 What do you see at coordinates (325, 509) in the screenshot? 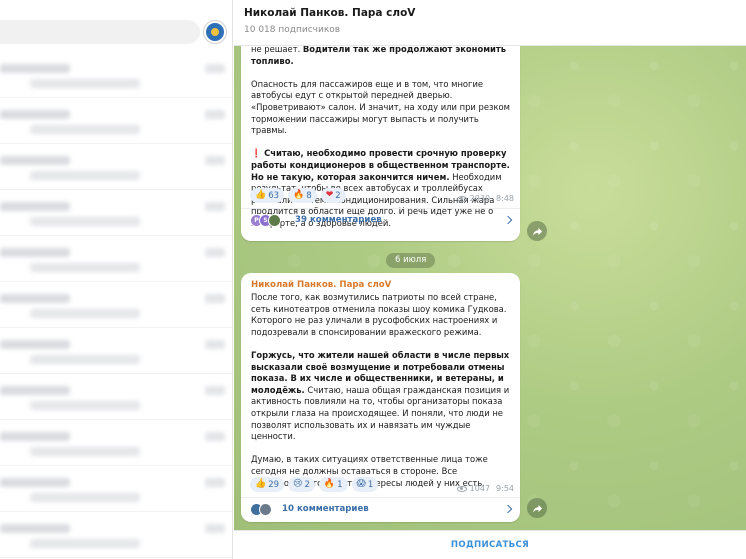
I see `comments-count: 10 комментариев` at bounding box center [325, 509].